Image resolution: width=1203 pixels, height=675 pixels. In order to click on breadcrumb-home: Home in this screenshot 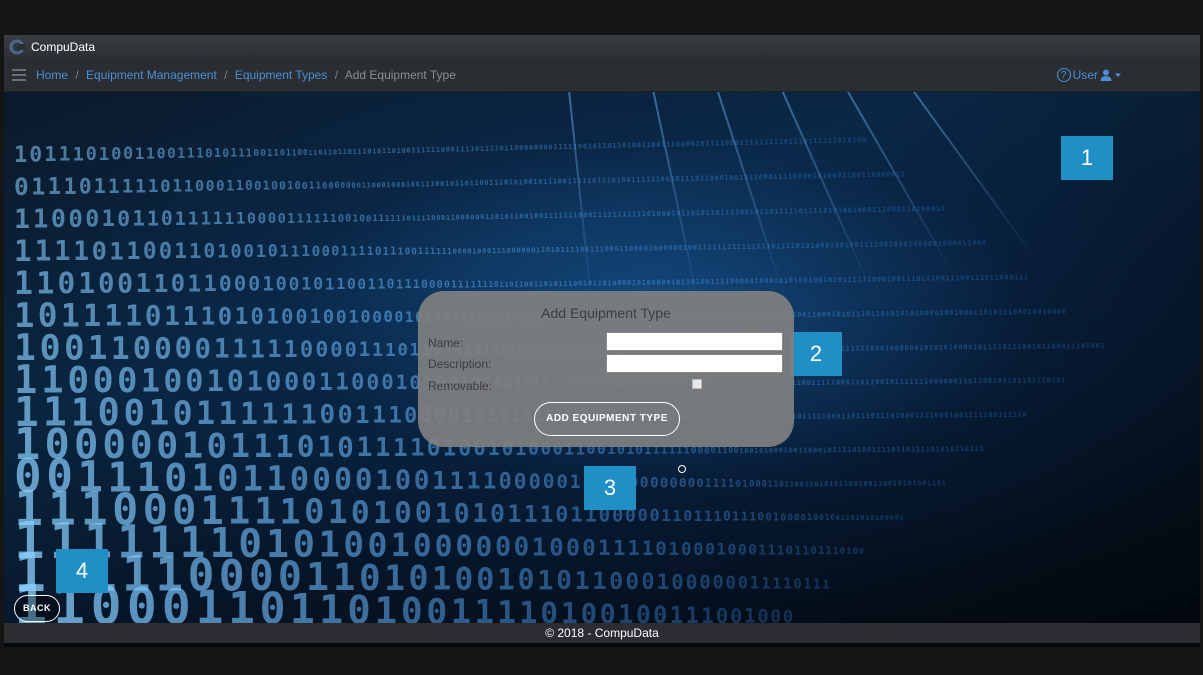, I will do `click(52, 75)`.